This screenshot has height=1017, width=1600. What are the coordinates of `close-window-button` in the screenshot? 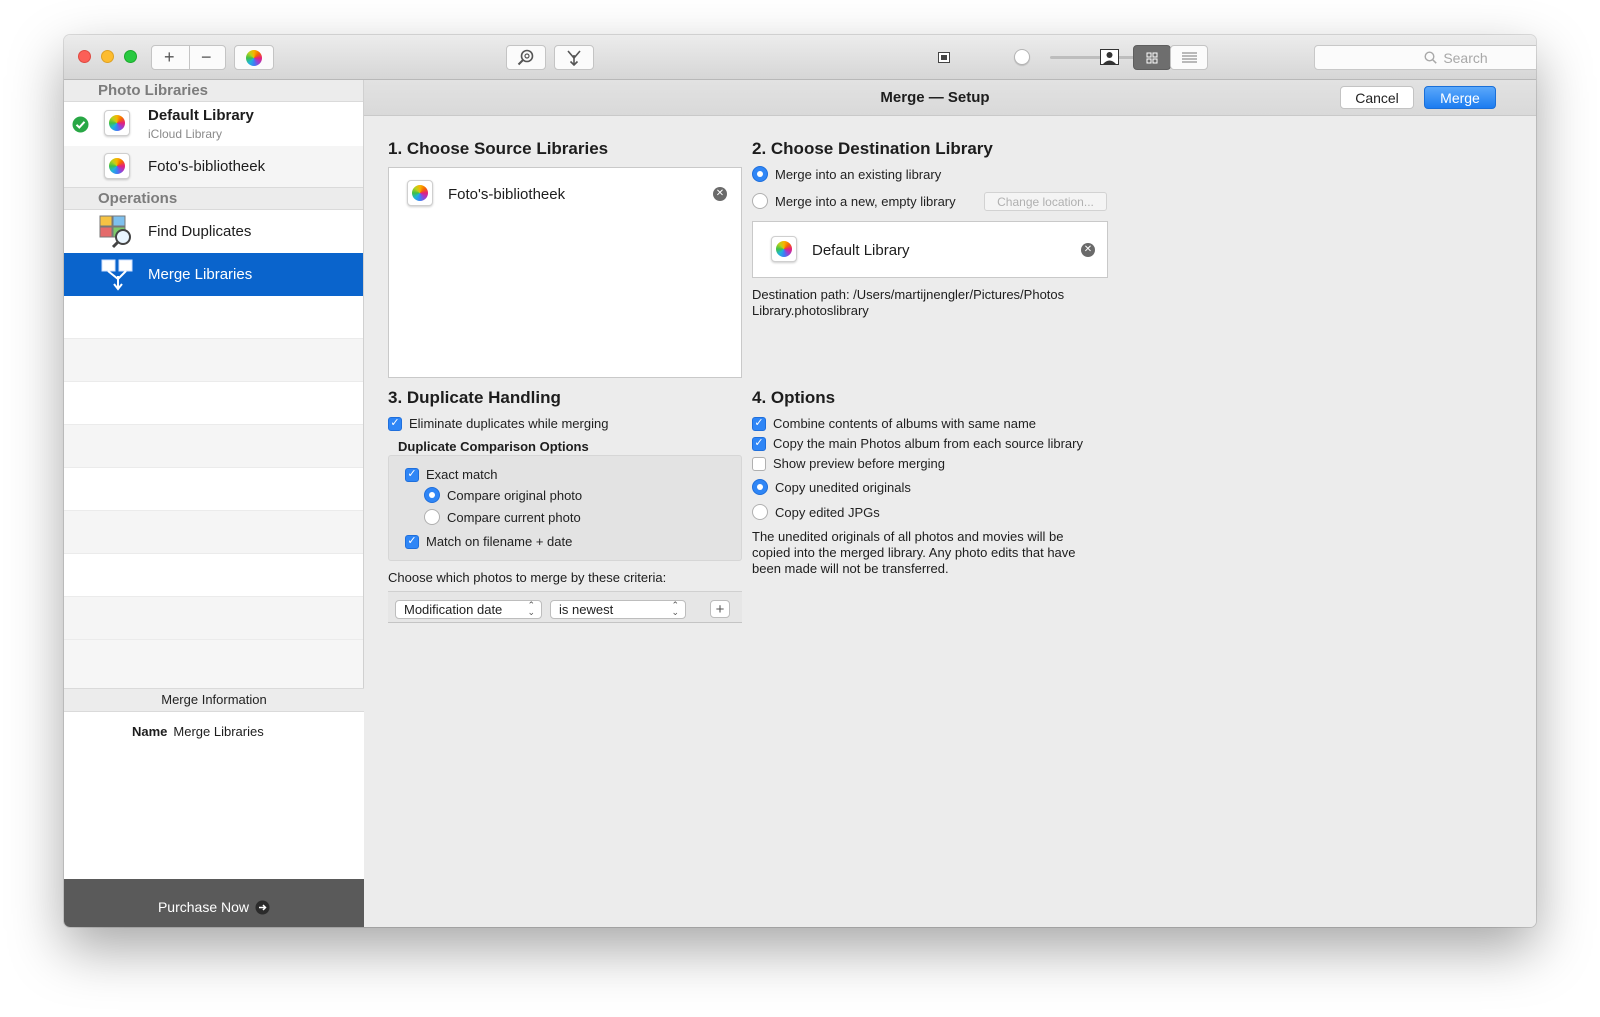 It's located at (84, 56).